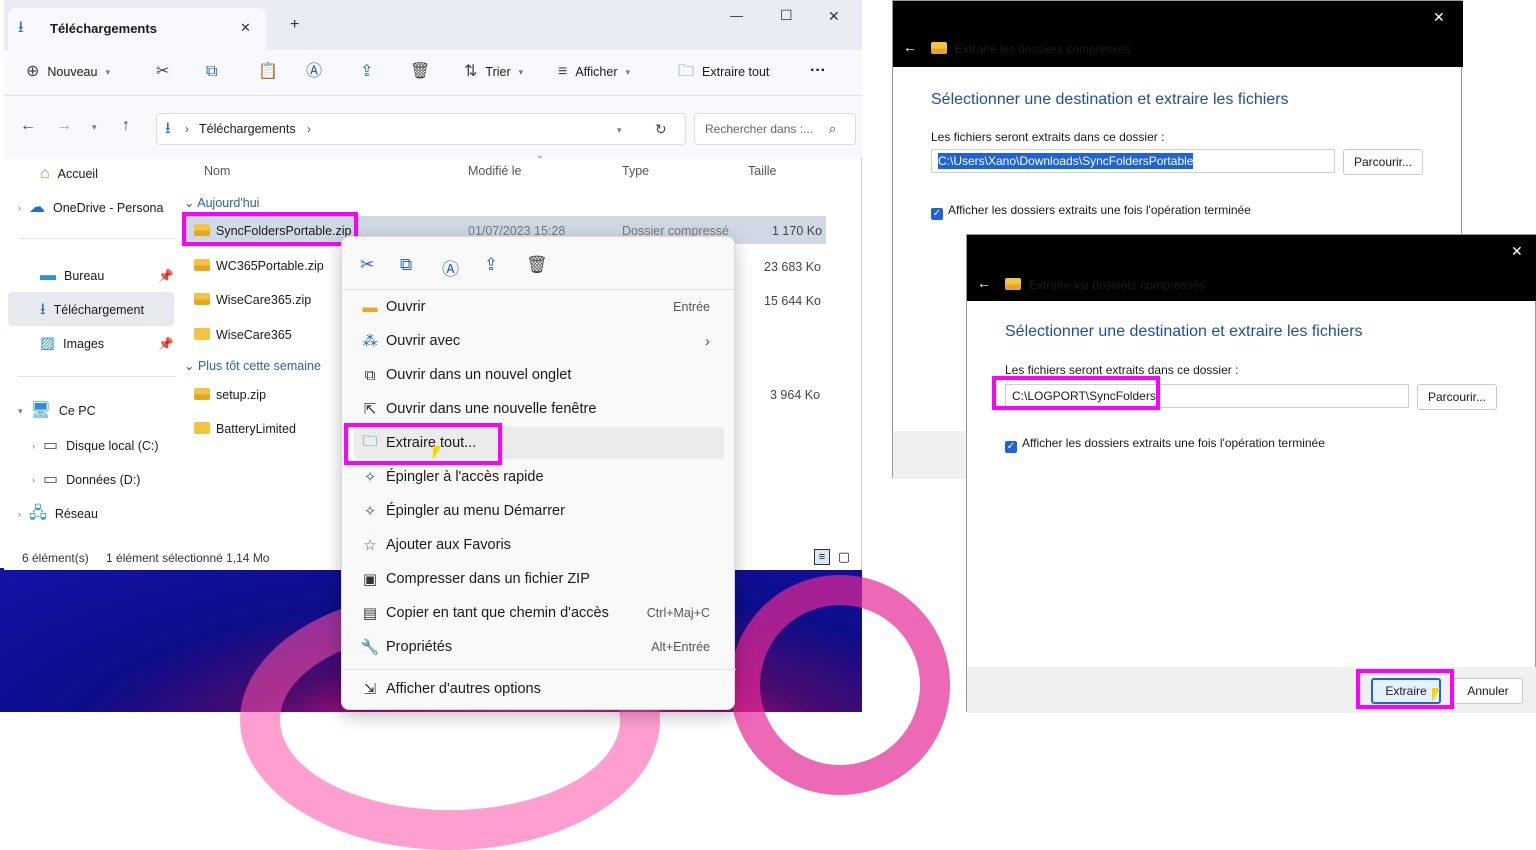  Describe the element at coordinates (619, 130) in the screenshot. I see `address-dropdown-icon: ▾` at that location.